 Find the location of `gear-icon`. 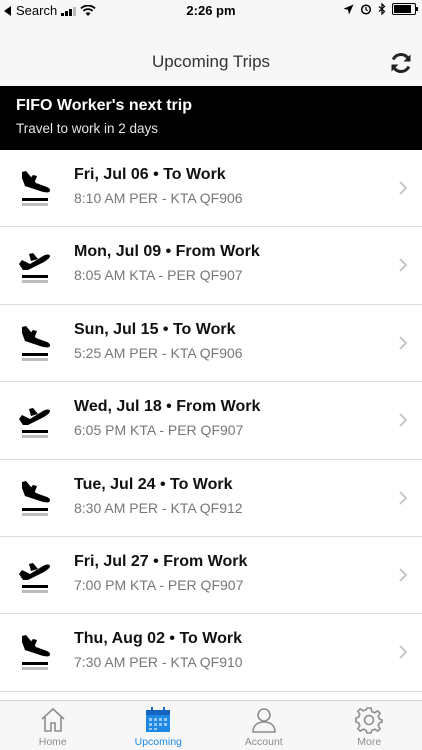

gear-icon is located at coordinates (369, 720).